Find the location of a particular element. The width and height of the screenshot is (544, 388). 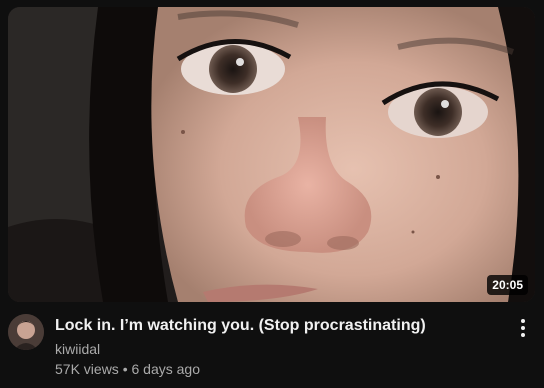

avatar-image is located at coordinates (26, 332).